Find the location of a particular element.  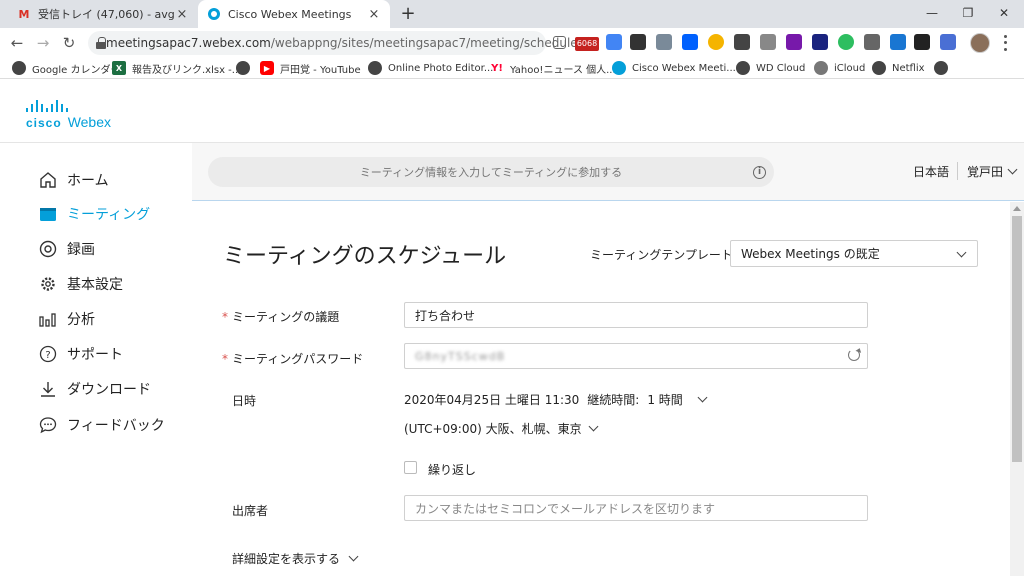

password-input: G8nyTSScwdB is located at coordinates (636, 356).